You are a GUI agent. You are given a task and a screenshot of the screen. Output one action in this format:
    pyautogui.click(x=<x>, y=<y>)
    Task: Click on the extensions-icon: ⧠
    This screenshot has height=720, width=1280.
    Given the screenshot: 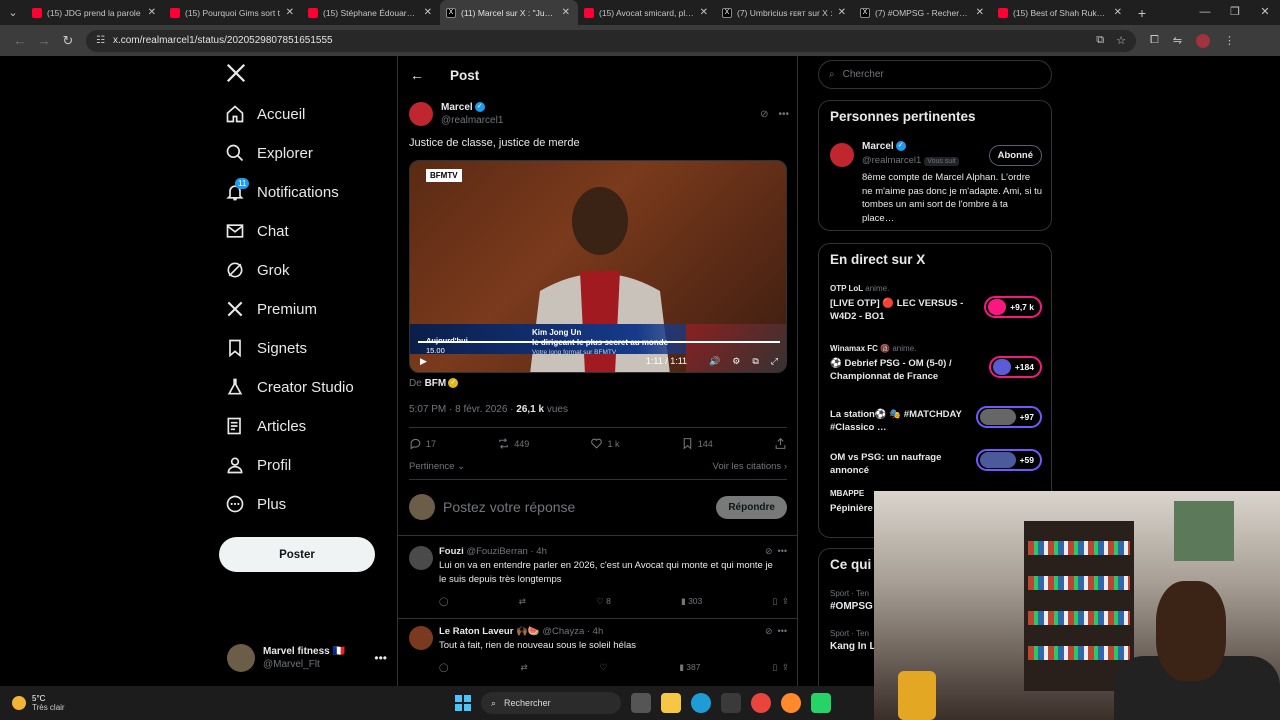 What is the action you would take?
    pyautogui.click(x=1154, y=40)
    